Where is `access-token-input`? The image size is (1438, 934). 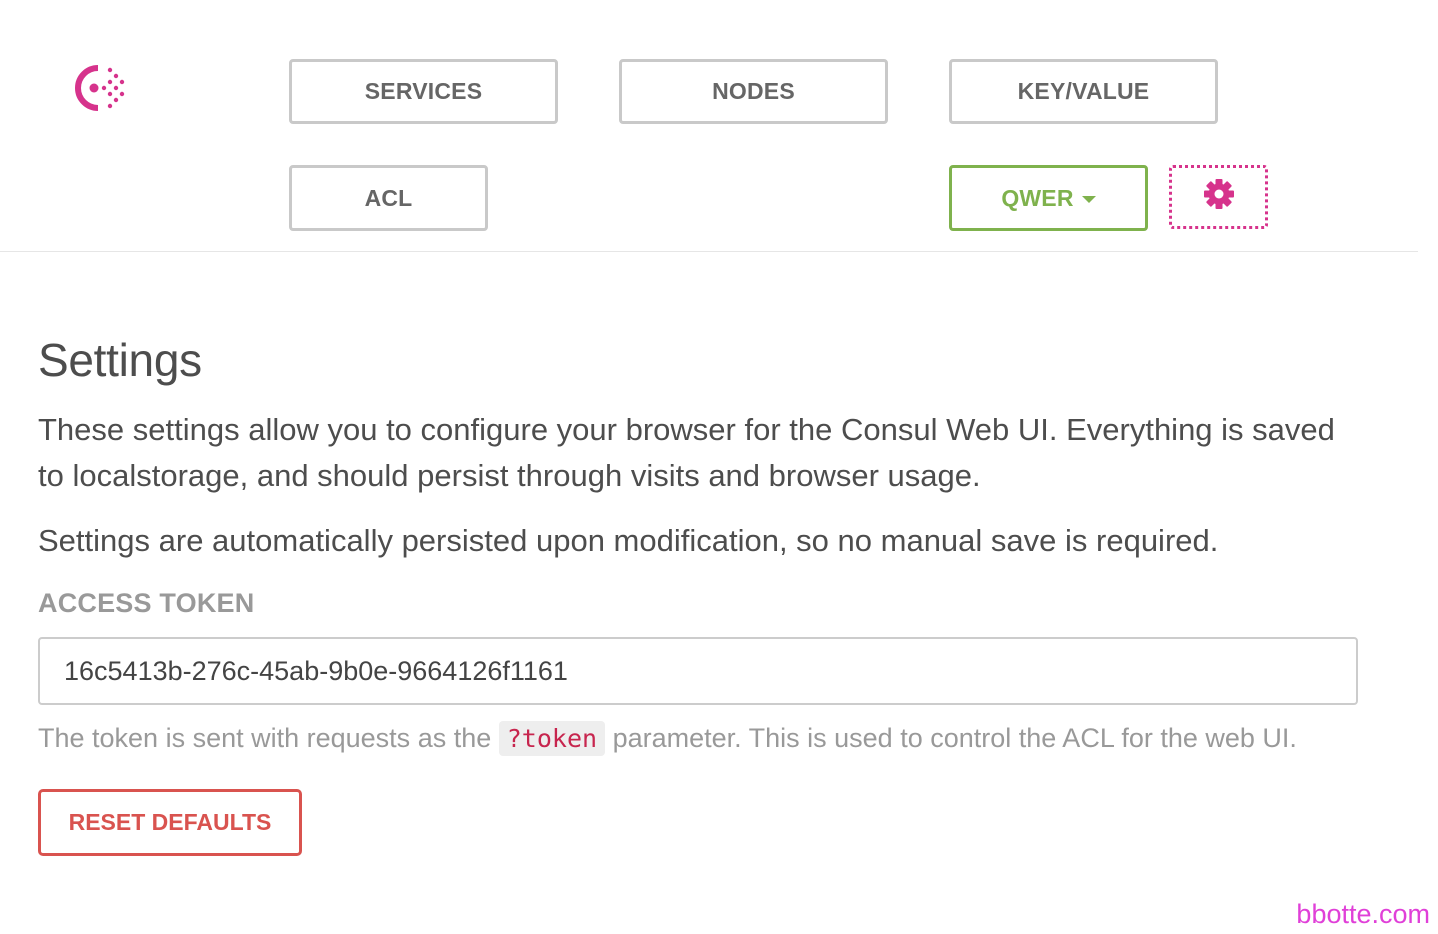 access-token-input is located at coordinates (698, 671).